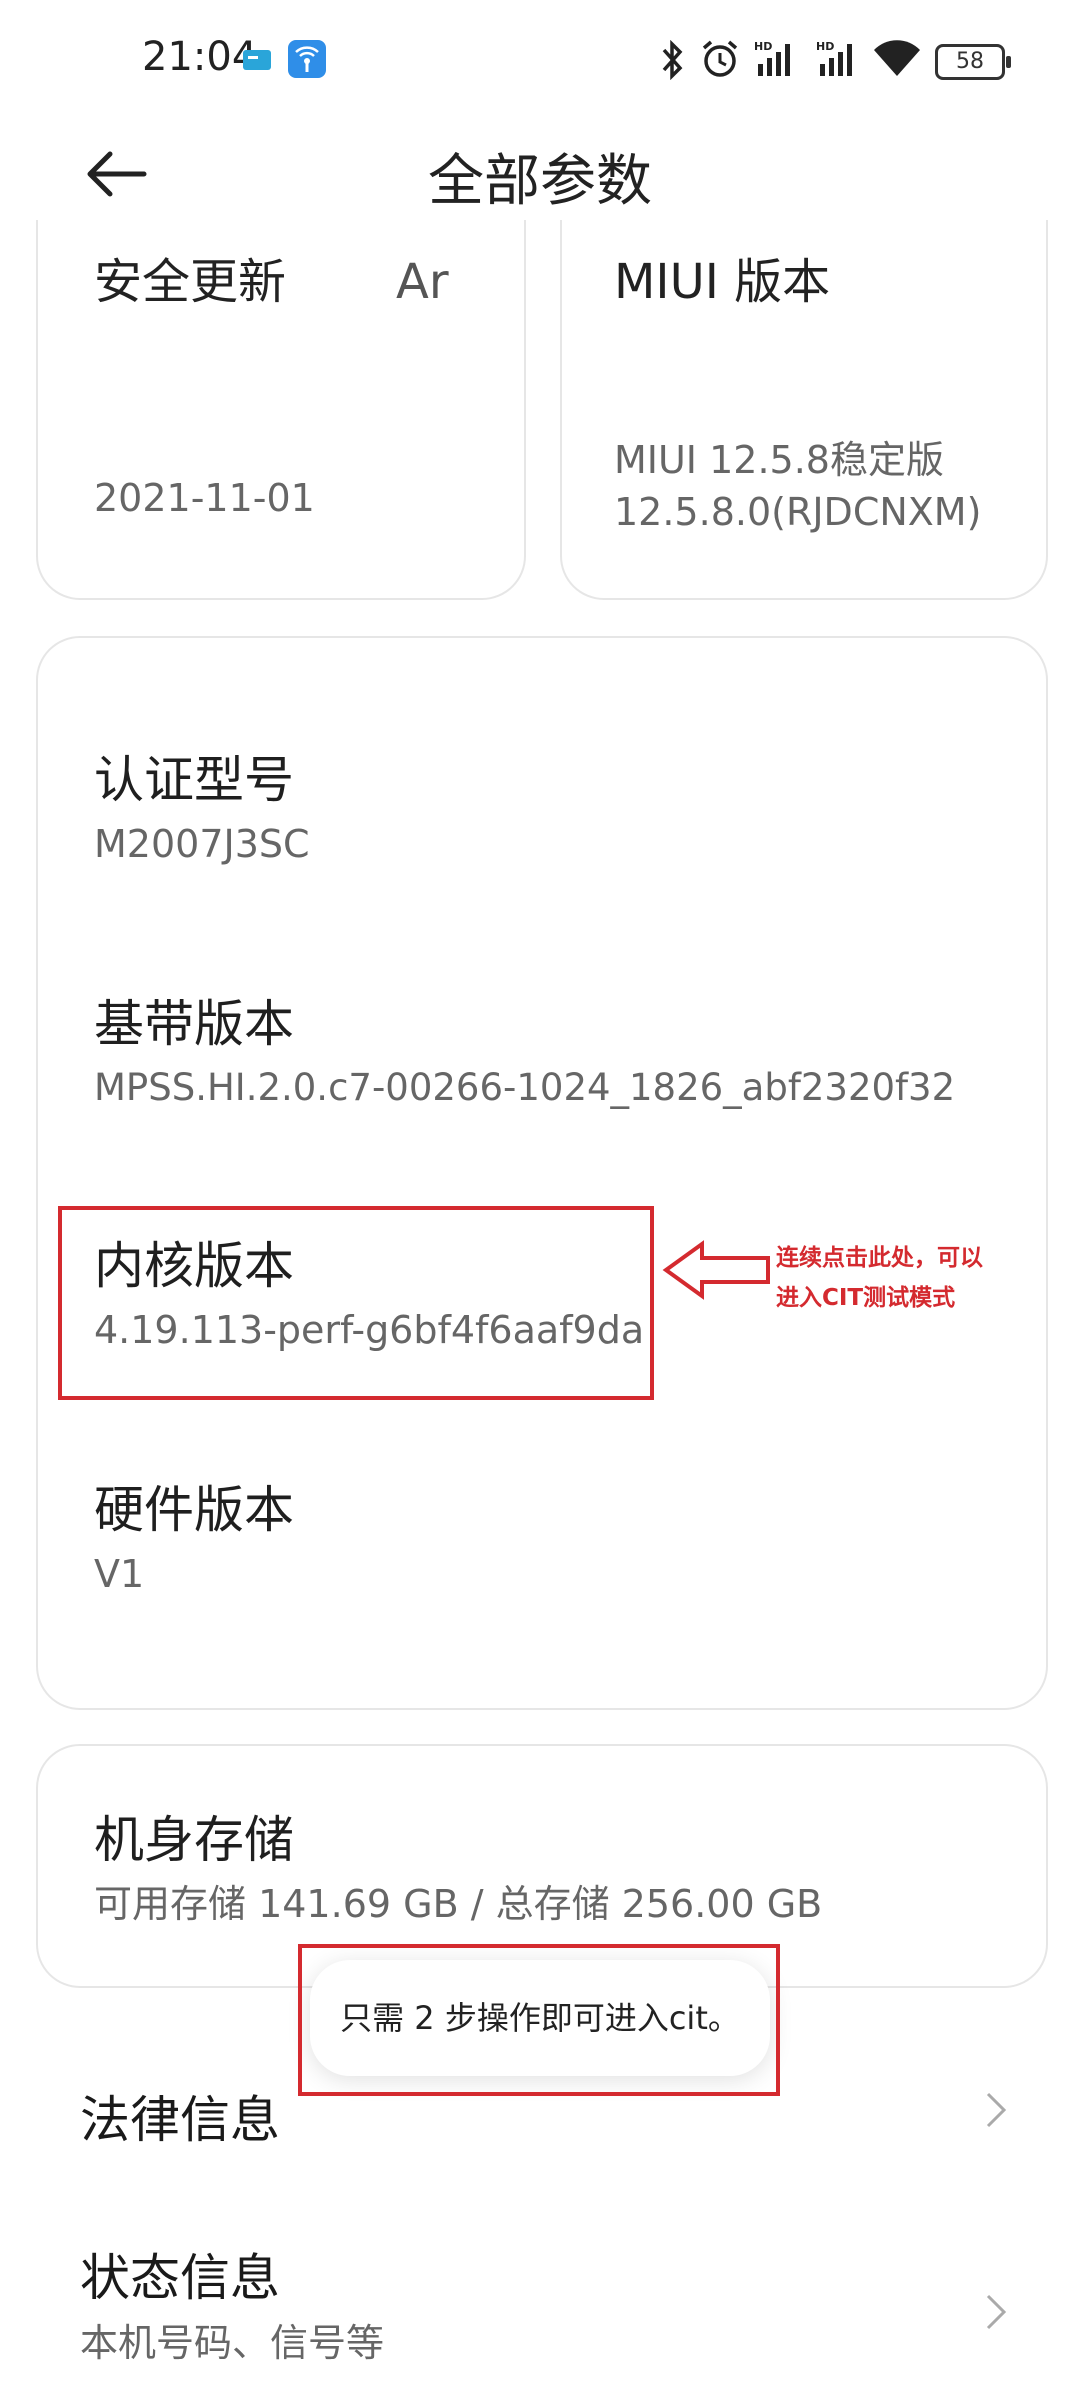 This screenshot has height=2400, width=1080. What do you see at coordinates (540, 2305) in the screenshot?
I see `status-info-row: 状态信息 本机号码、信号等` at bounding box center [540, 2305].